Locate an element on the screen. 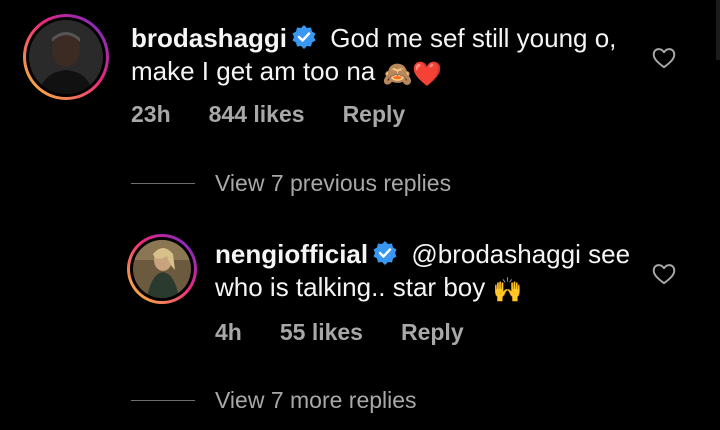 The width and height of the screenshot is (720, 430). like-count: 55 likes is located at coordinates (321, 332).